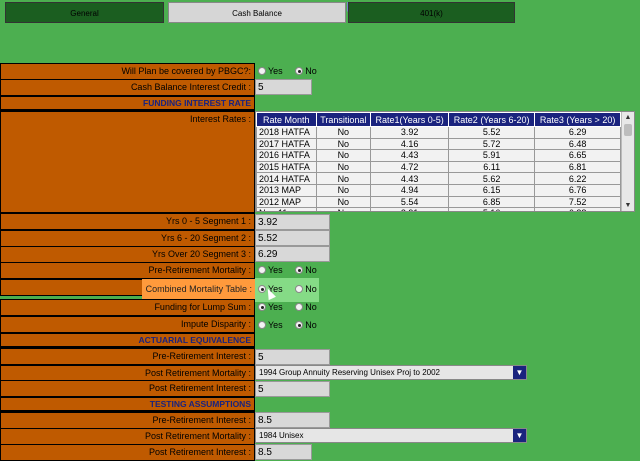  I want to click on pbgc-yes: Yes, so click(270, 71).